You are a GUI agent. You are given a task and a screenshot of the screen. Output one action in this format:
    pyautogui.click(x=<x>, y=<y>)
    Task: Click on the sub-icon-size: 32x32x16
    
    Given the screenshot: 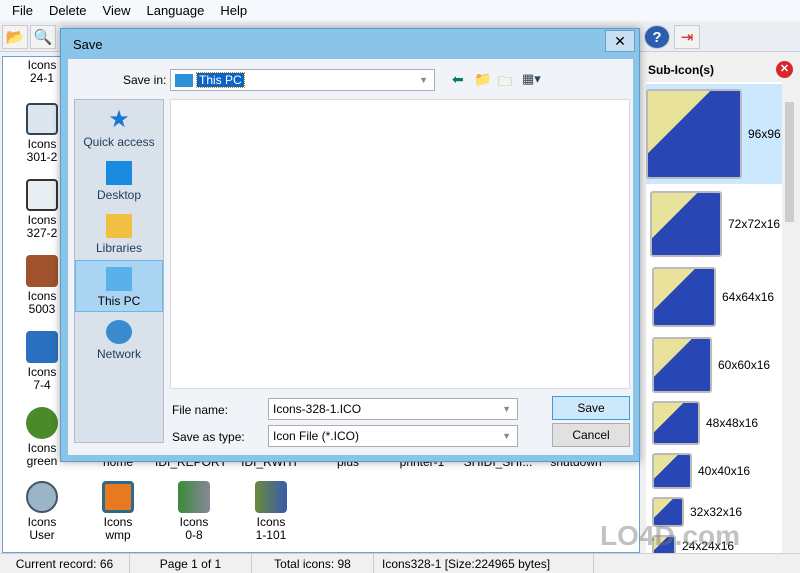 What is the action you would take?
    pyautogui.click(x=716, y=512)
    